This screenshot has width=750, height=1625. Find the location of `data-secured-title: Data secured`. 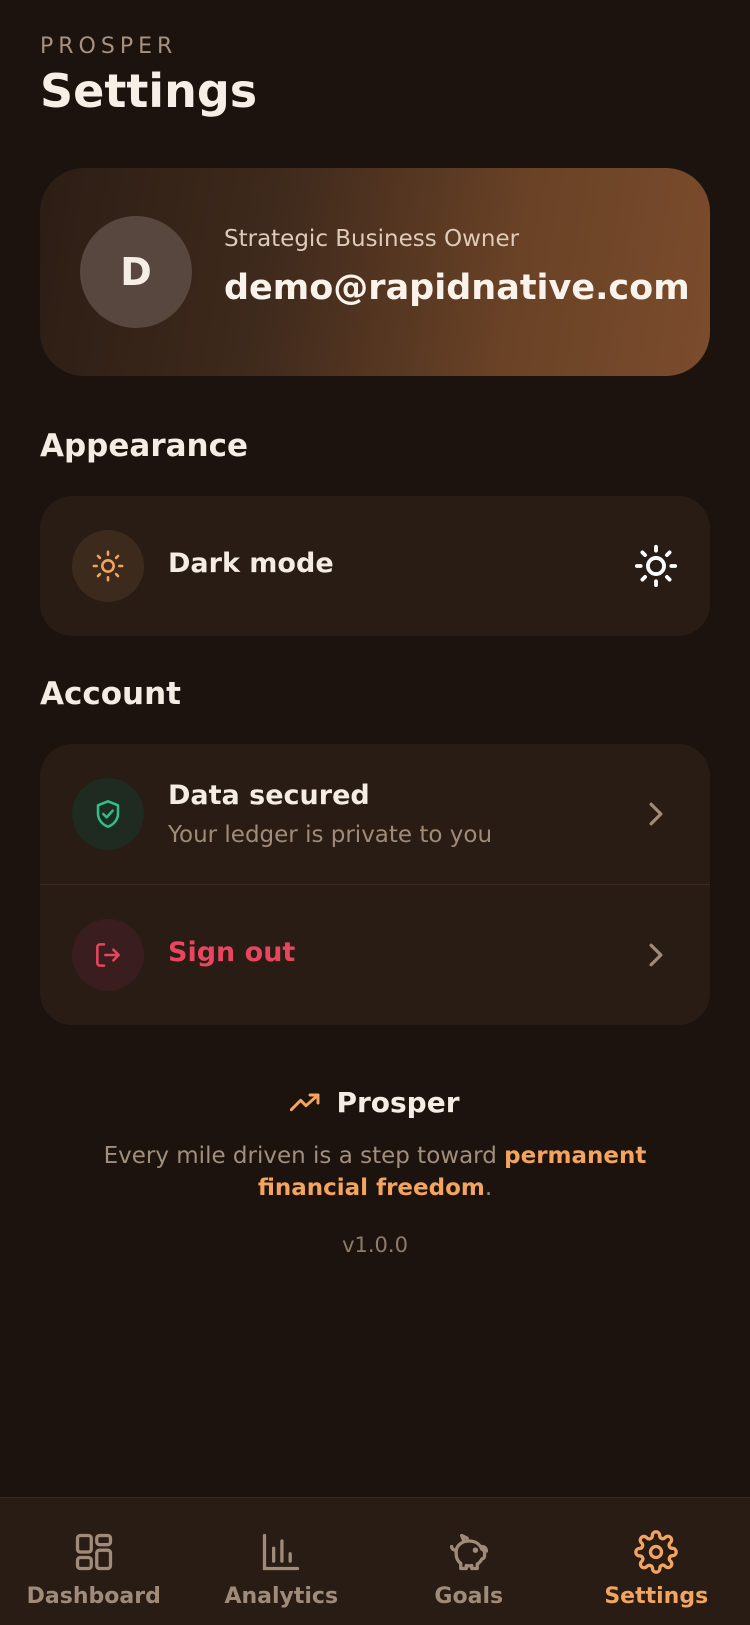

data-secured-title: Data secured is located at coordinates (269, 795).